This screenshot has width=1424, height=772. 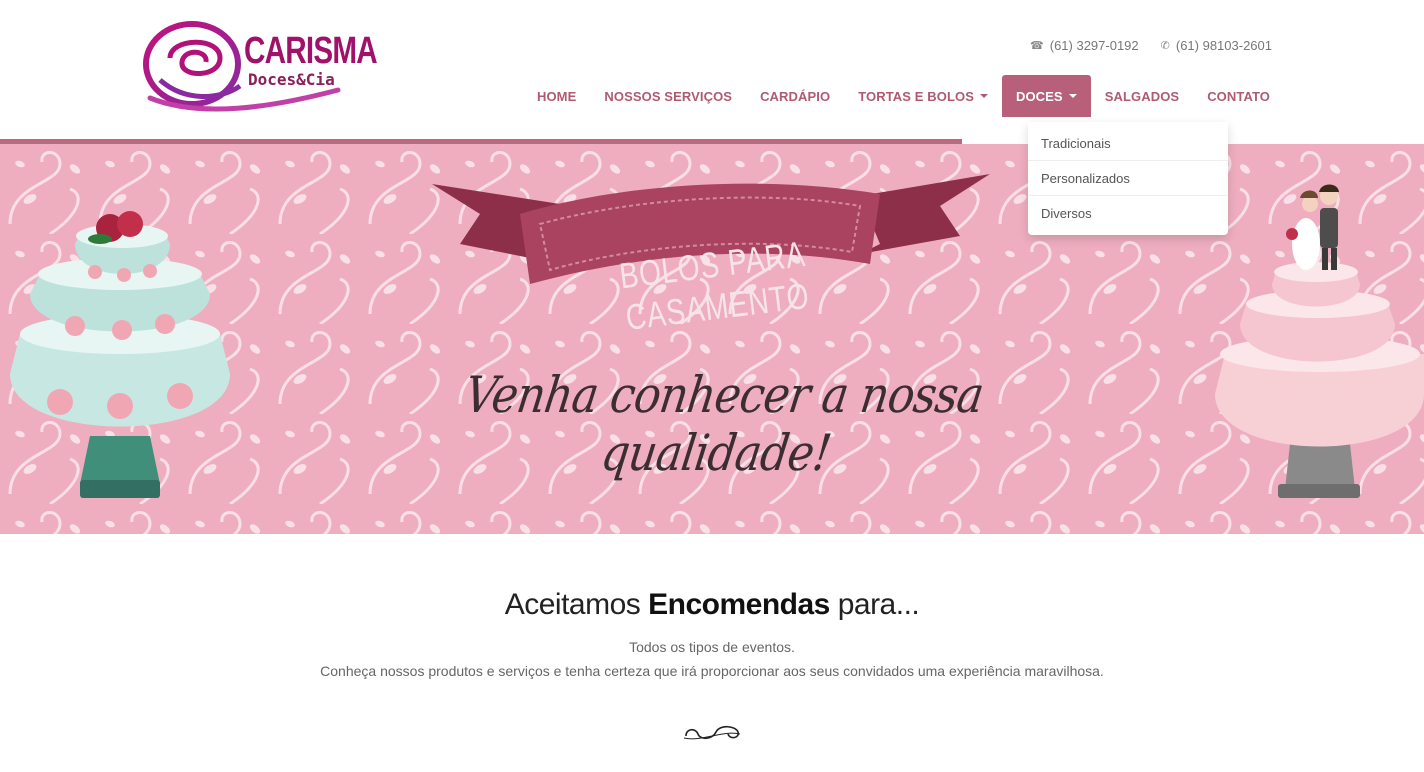 I want to click on nav-salgados-label: SALGADOS, so click(x=1142, y=96).